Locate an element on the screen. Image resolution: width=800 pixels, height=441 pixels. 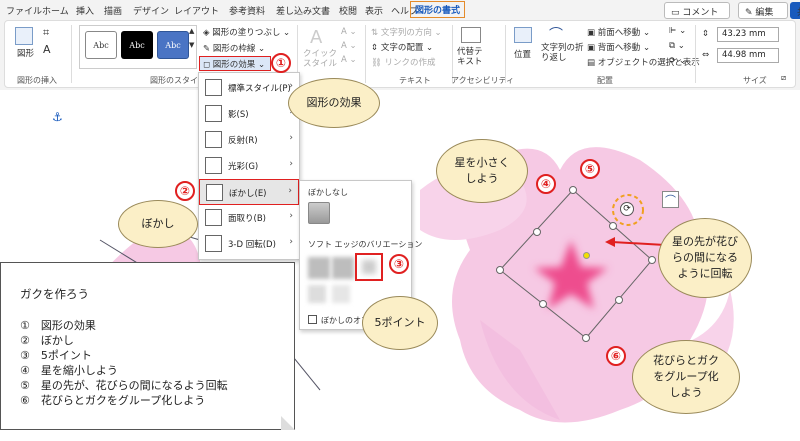
comment-button: ▭ コメント is located at coordinates (697, 10).